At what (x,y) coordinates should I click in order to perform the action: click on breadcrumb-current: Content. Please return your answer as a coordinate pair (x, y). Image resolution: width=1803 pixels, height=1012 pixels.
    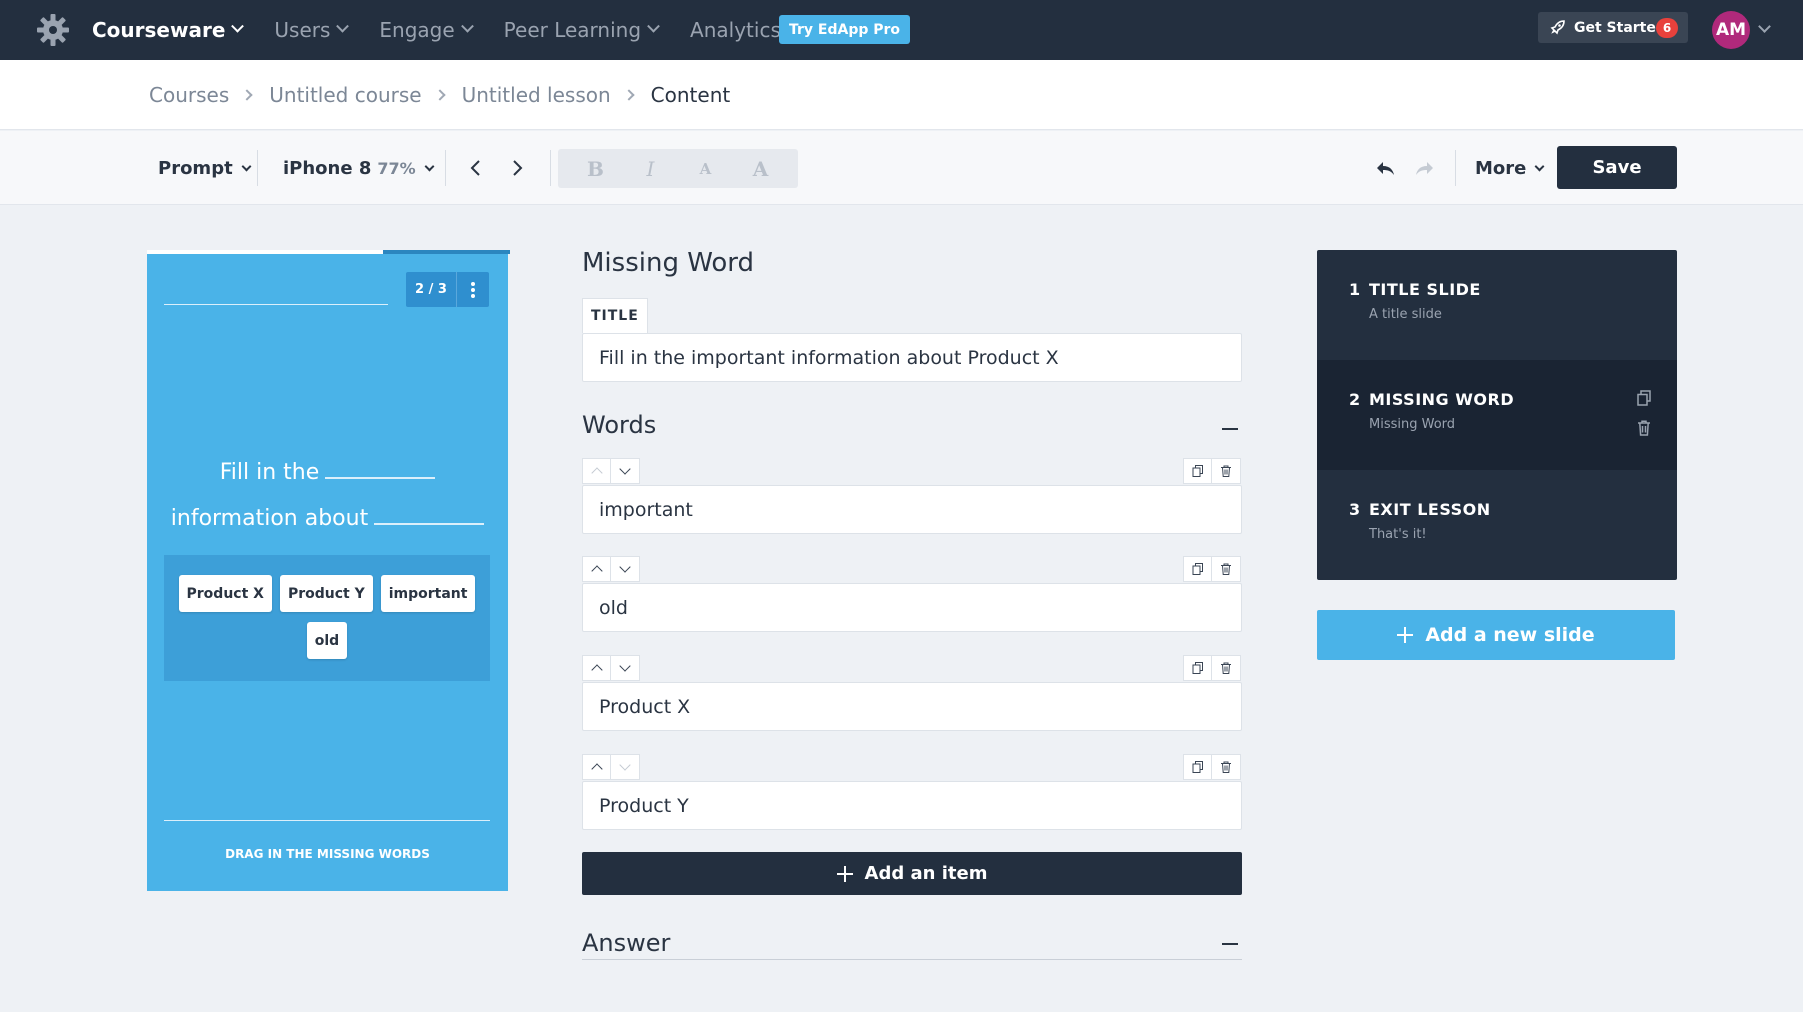
    Looking at the image, I should click on (690, 95).